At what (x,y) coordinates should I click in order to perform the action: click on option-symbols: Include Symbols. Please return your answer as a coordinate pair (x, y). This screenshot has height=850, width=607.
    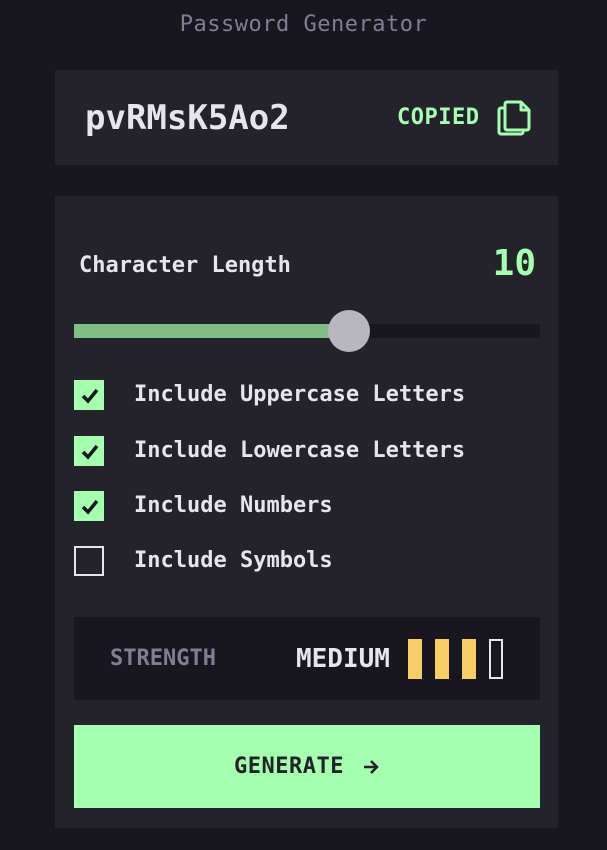
    Looking at the image, I should click on (203, 561).